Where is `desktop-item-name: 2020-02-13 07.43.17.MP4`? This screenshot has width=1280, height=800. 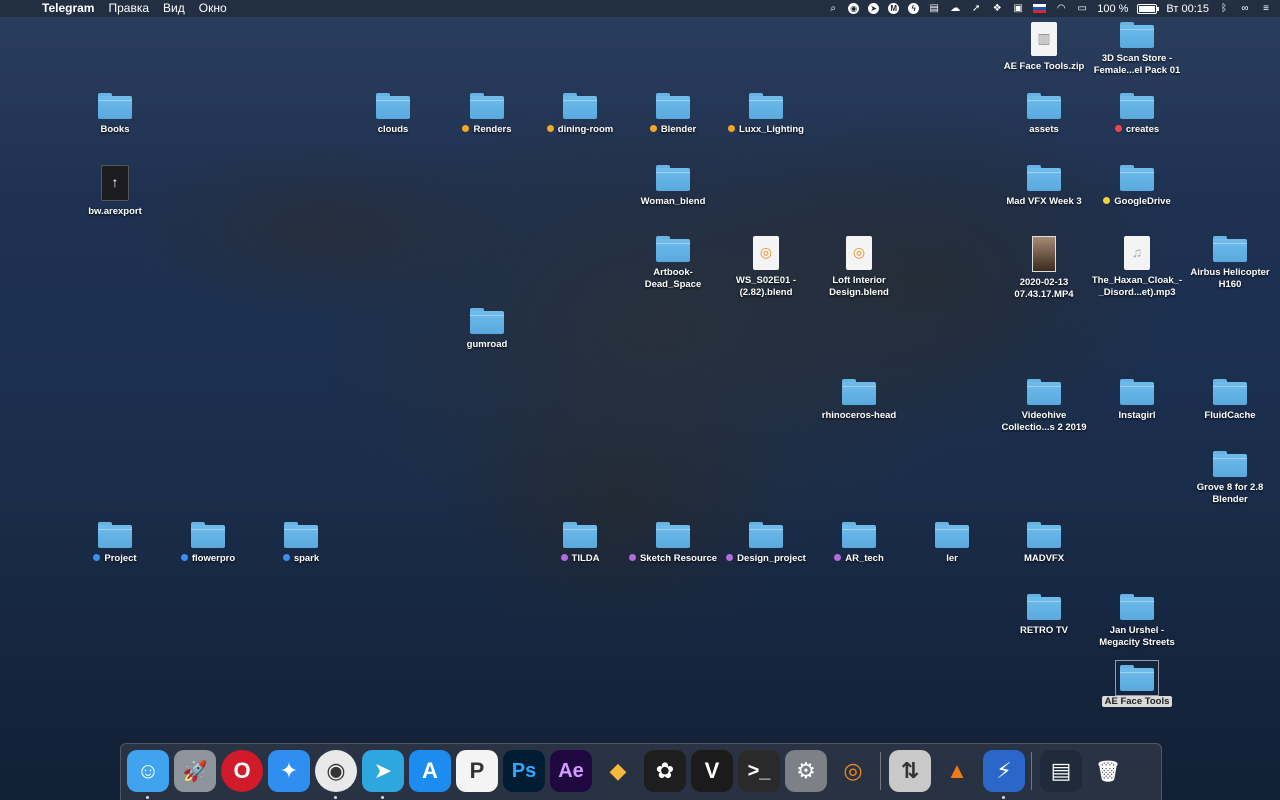
desktop-item-name: 2020-02-13 07.43.17.MP4 is located at coordinates (1044, 288).